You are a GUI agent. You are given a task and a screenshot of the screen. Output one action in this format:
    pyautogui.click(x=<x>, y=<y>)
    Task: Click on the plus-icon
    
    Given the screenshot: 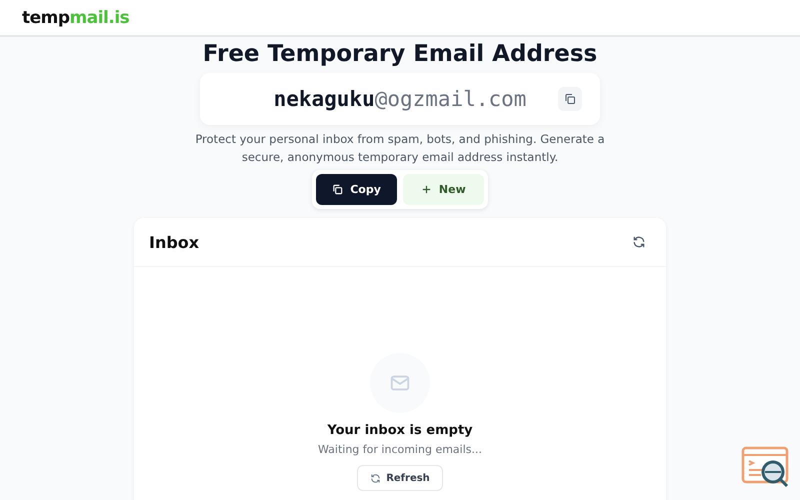 What is the action you would take?
    pyautogui.click(x=426, y=189)
    